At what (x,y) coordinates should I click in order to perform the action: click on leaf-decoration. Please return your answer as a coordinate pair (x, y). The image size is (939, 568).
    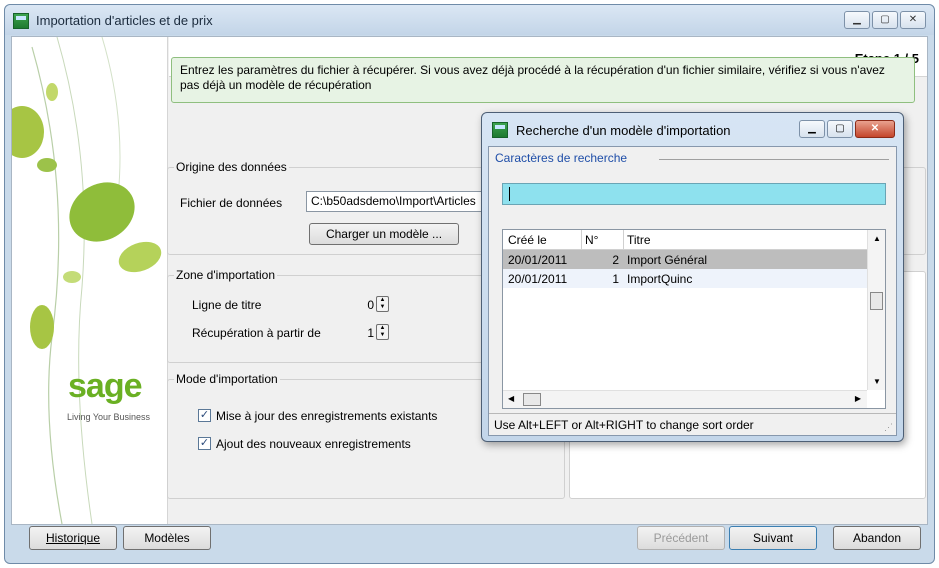
    Looking at the image, I should click on (87, 280).